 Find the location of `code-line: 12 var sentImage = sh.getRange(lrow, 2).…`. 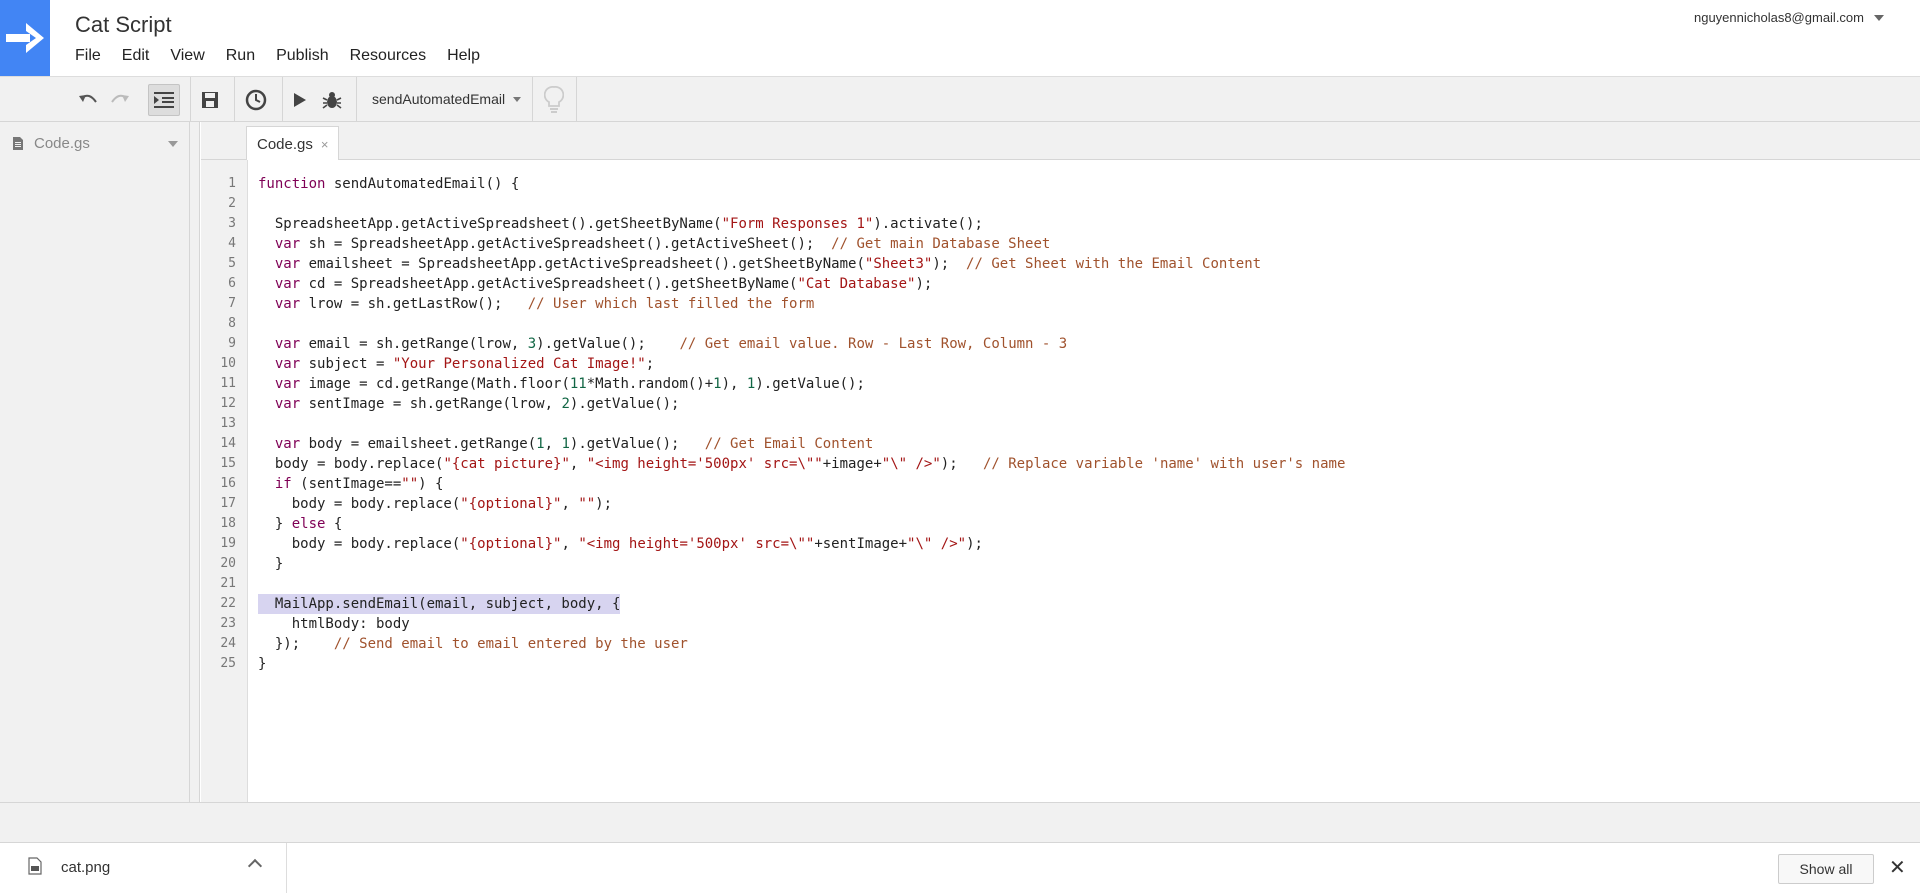

code-line: 12 var sentImage = sh.getRange(lrow, 2).… is located at coordinates (1060, 404).